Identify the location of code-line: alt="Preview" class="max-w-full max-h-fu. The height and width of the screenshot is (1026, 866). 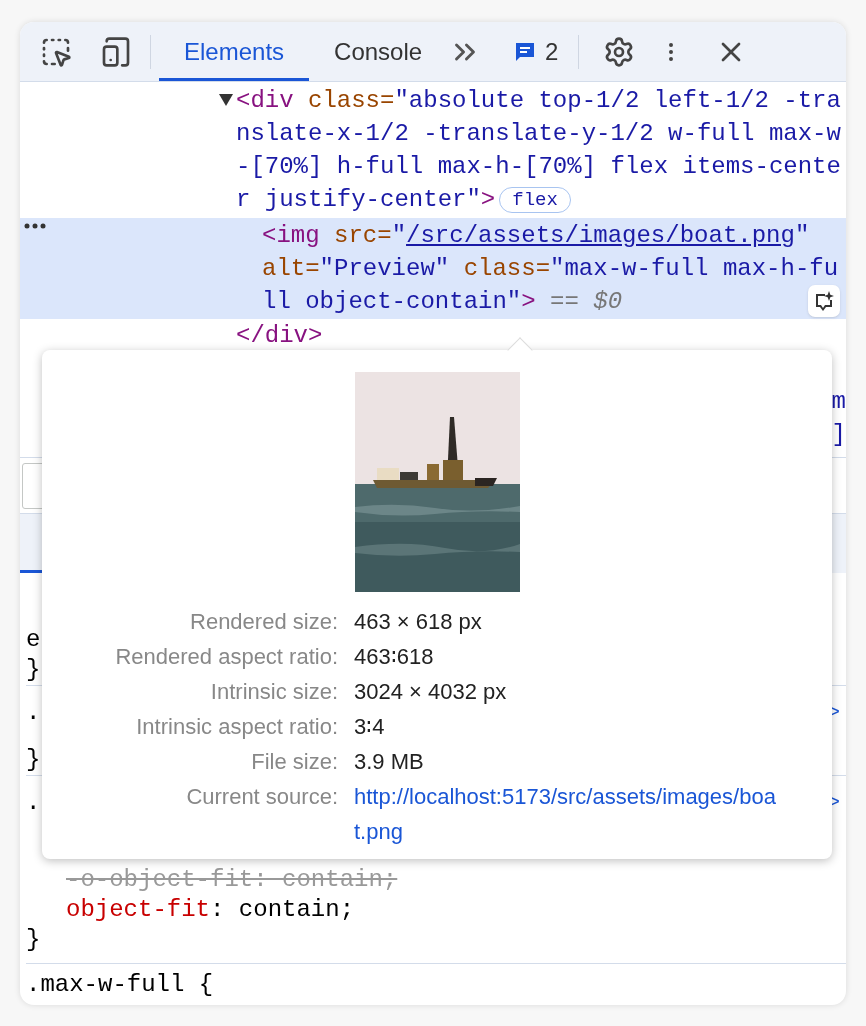
(550, 269).